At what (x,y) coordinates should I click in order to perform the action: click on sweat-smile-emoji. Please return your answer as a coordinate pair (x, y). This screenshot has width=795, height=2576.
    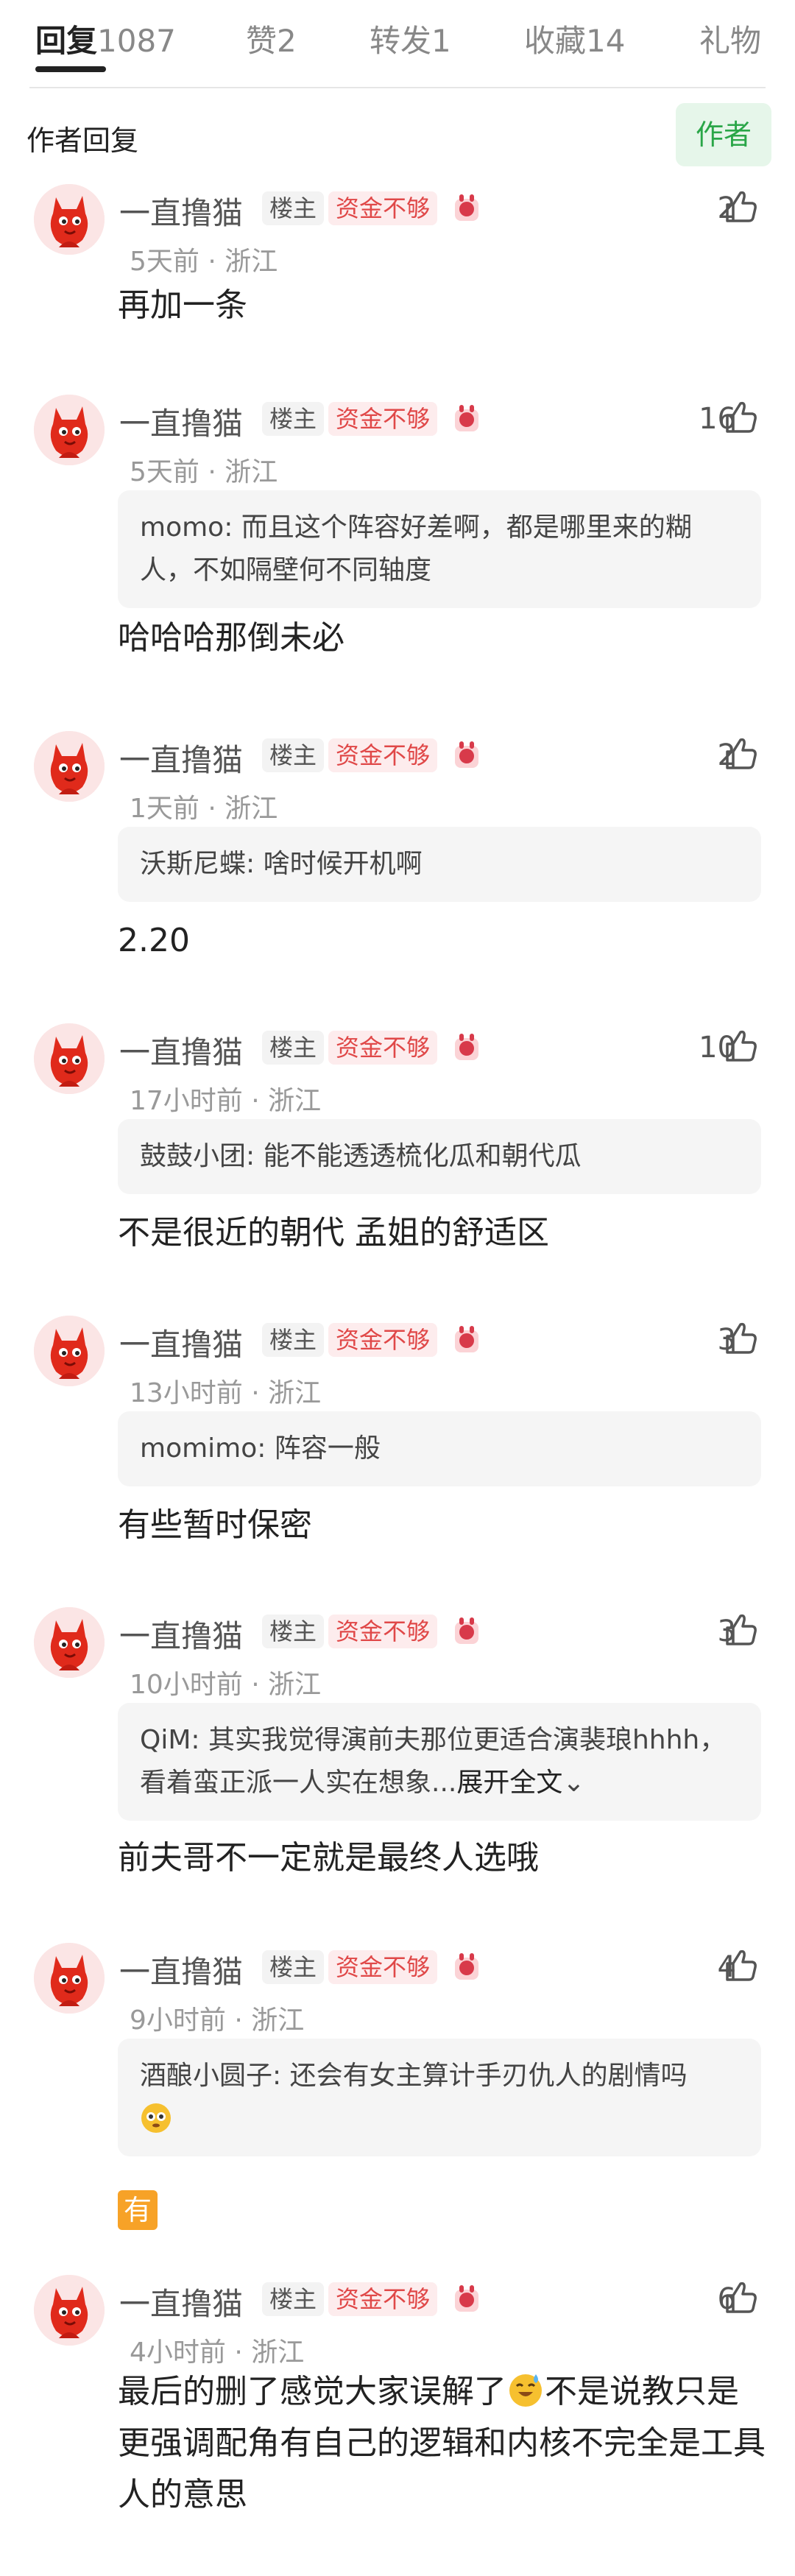
    Looking at the image, I should click on (525, 2390).